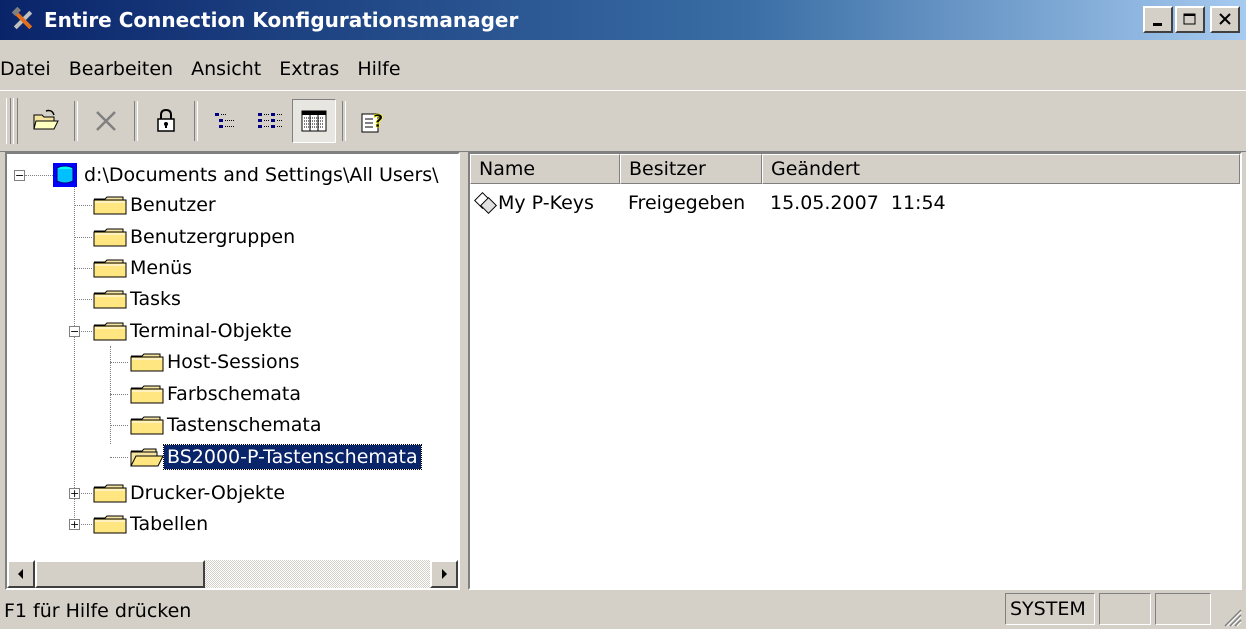 The image size is (1246, 629). What do you see at coordinates (1232, 617) in the screenshot?
I see `resize-grip-icon` at bounding box center [1232, 617].